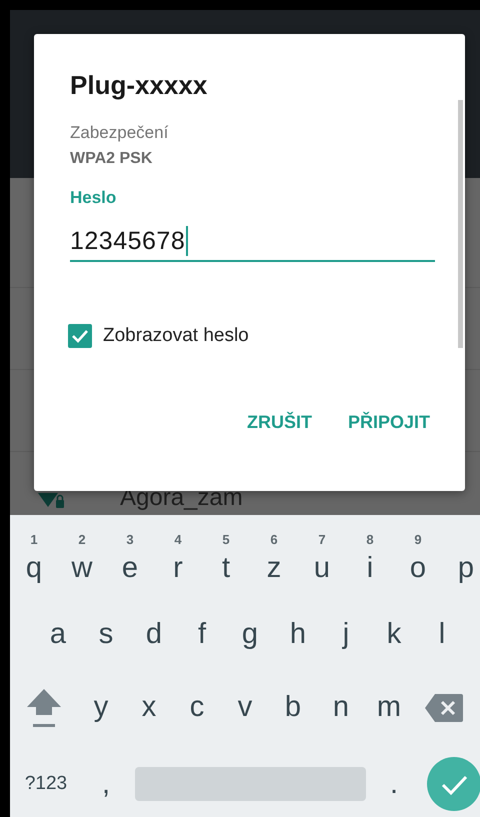 This screenshot has width=480, height=817. I want to click on key: g, so click(250, 634).